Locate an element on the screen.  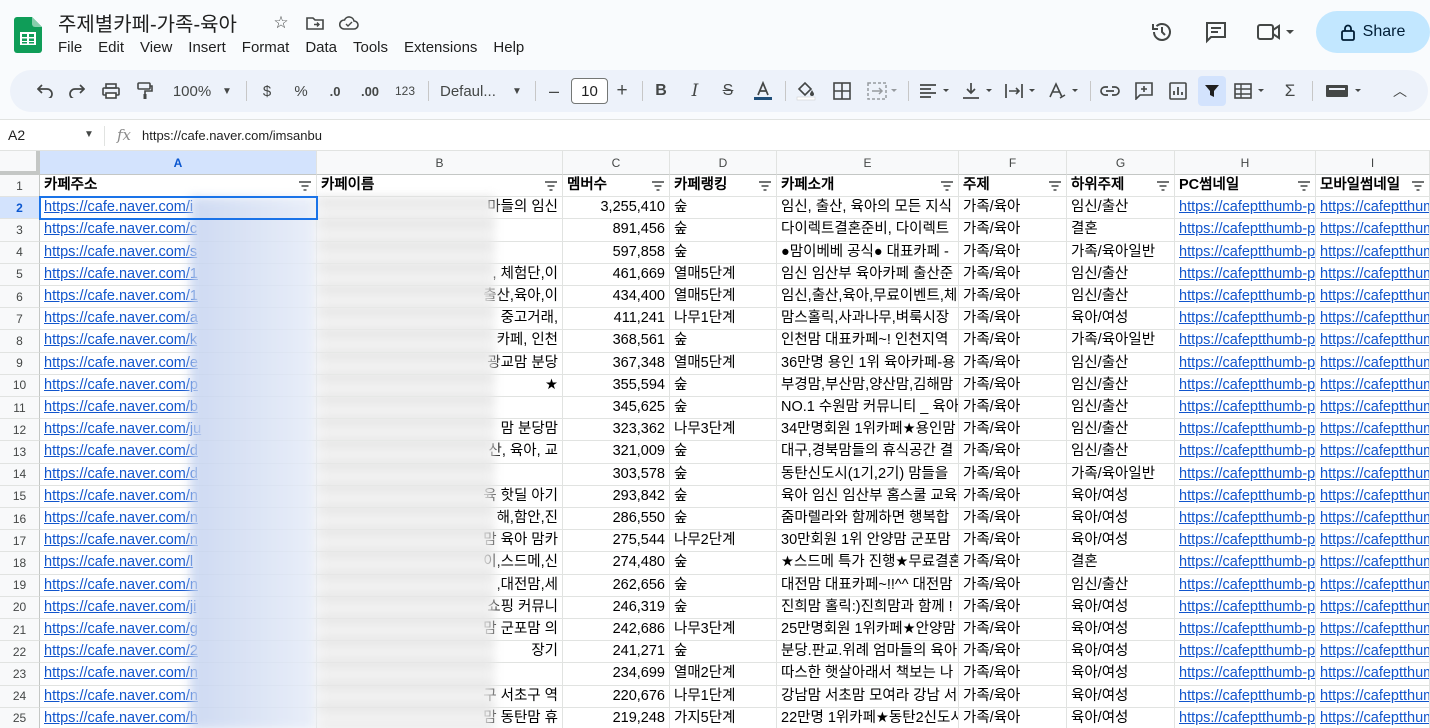
table-cell-d: 열매2단계 is located at coordinates (723, 674).